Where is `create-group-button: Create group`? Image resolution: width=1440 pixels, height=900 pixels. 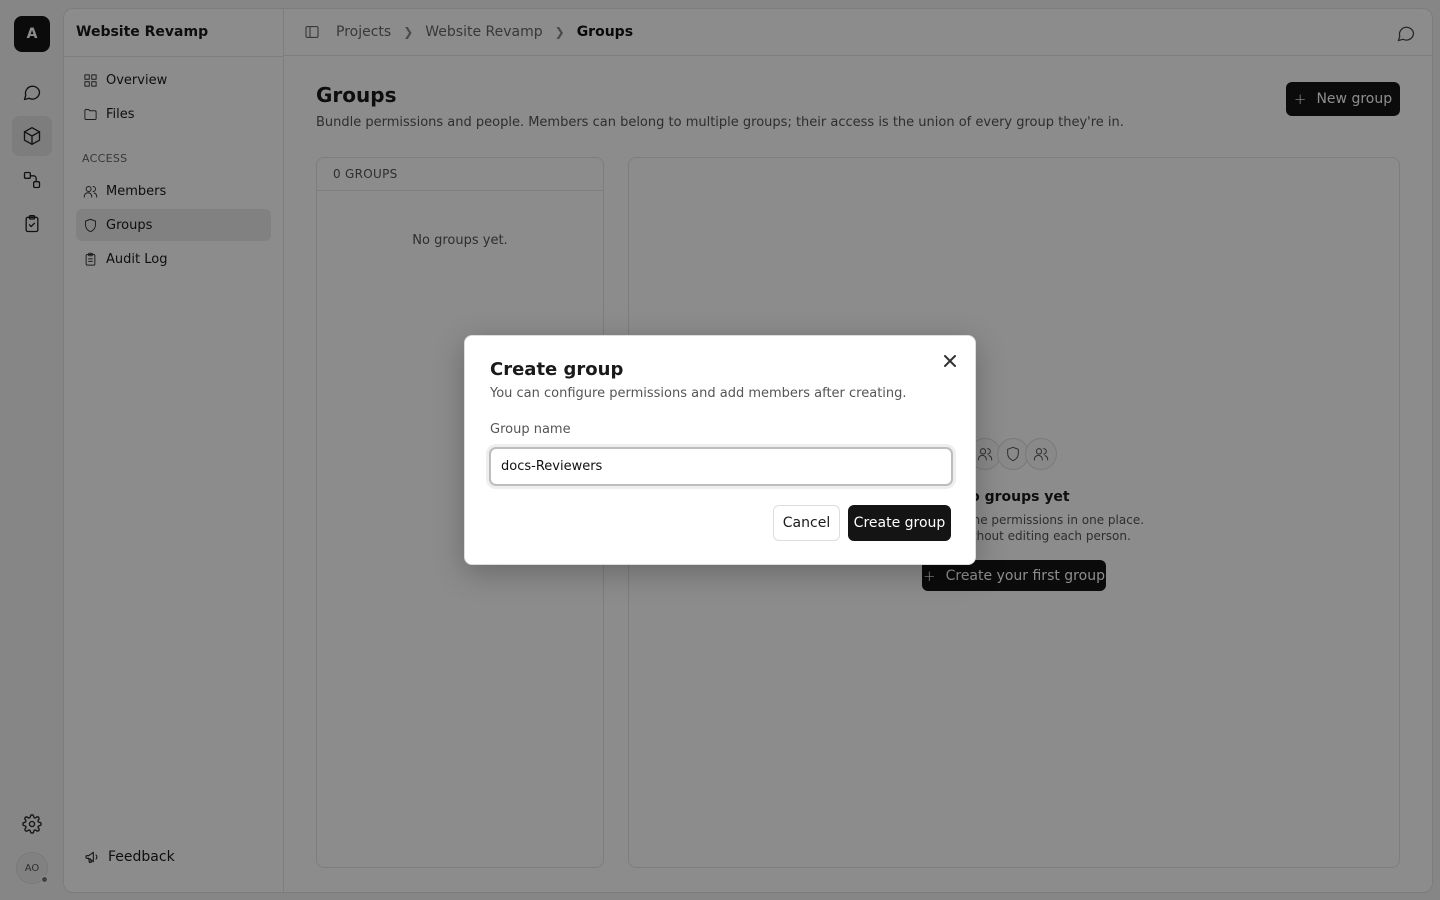 create-group-button: Create group is located at coordinates (899, 523).